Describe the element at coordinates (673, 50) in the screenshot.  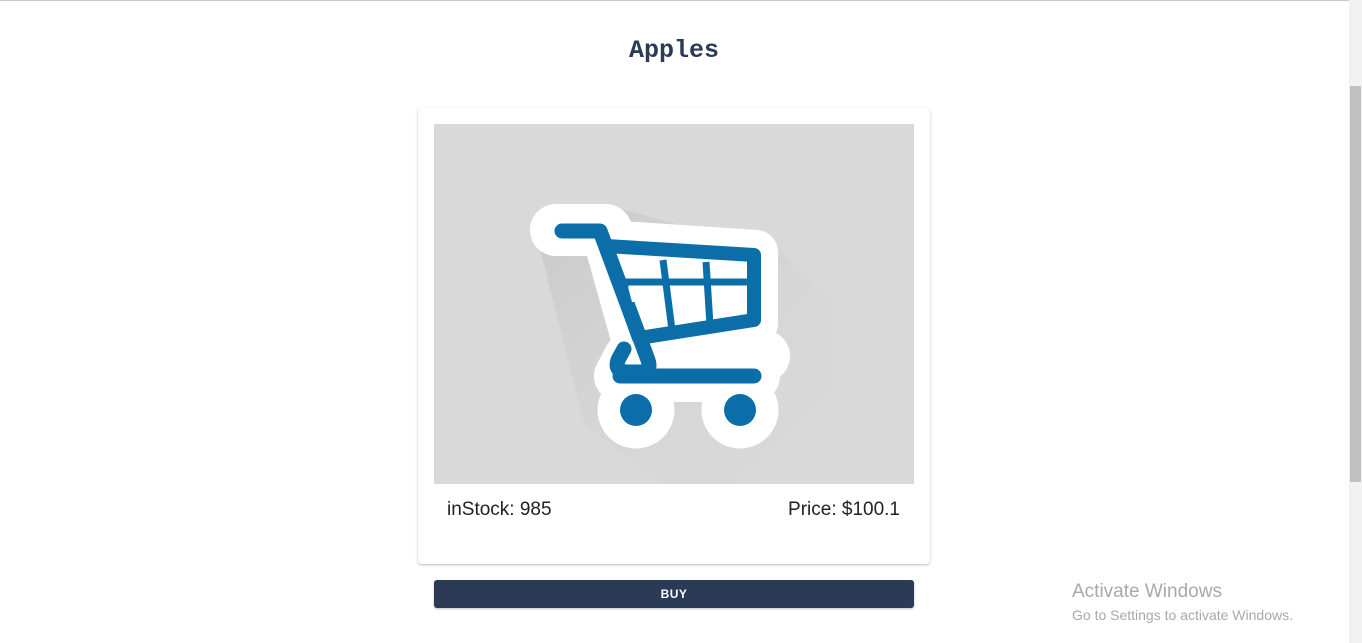
I see `product-title: Apples` at that location.